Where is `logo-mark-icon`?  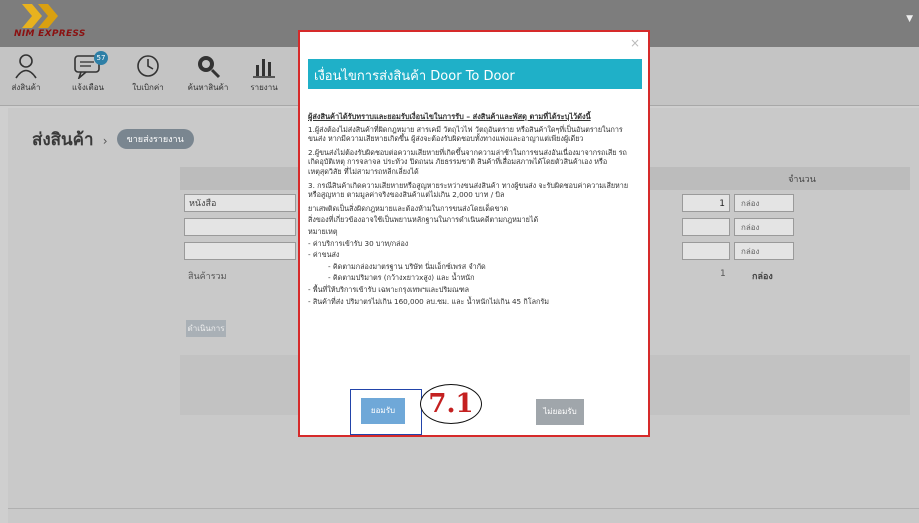
logo-mark-icon is located at coordinates (40, 16).